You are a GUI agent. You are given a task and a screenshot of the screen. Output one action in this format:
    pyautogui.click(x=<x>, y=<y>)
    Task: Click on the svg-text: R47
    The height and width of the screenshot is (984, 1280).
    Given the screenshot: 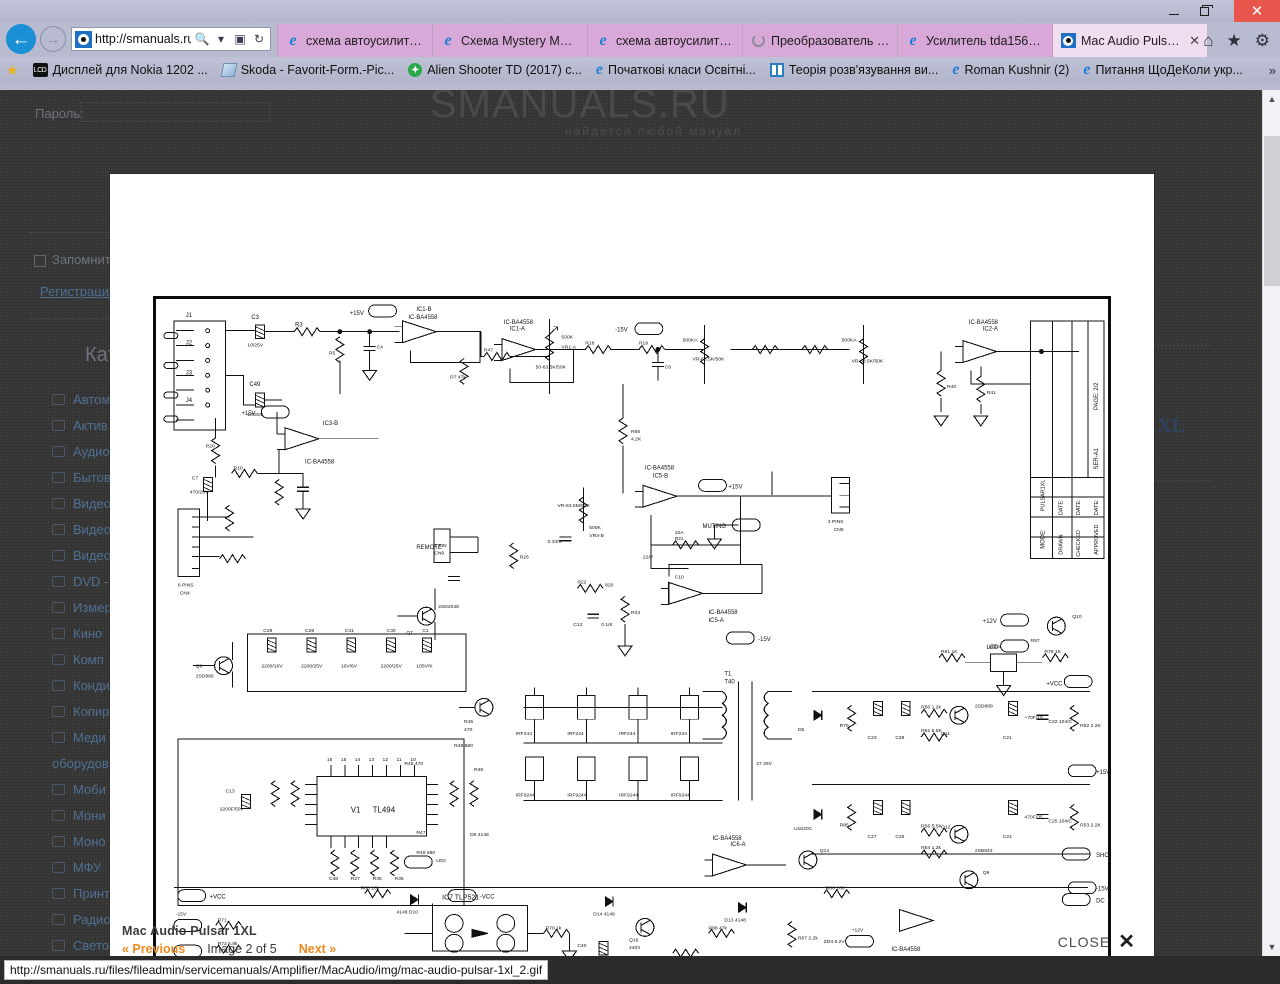 What is the action you would take?
    pyautogui.click(x=488, y=351)
    